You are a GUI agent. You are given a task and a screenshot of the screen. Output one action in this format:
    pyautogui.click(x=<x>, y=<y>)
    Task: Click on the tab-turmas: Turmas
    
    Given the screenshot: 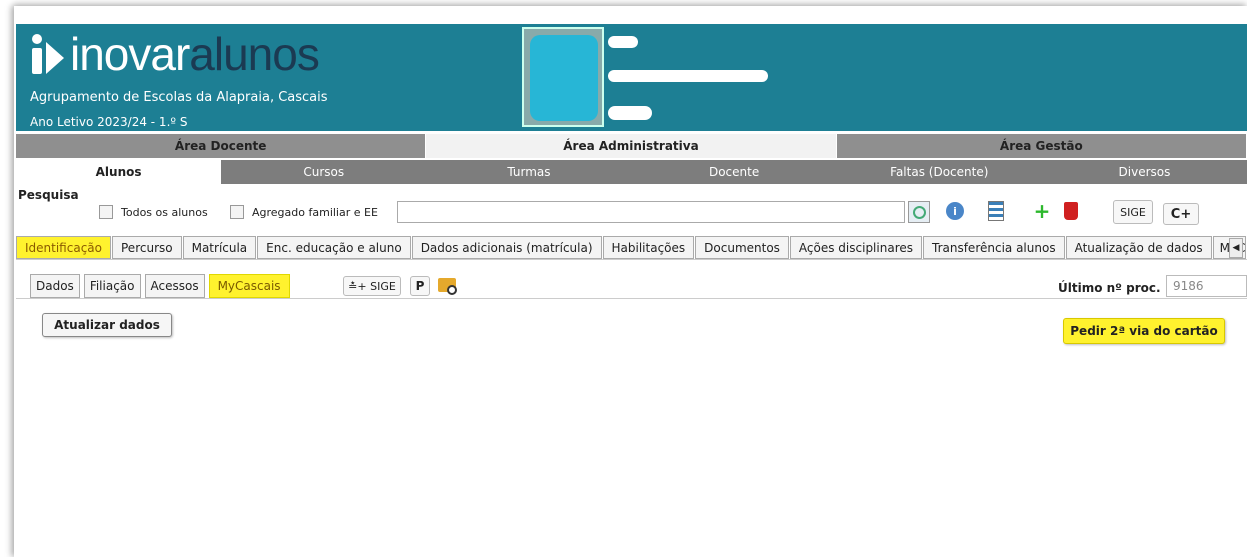 What is the action you would take?
    pyautogui.click(x=529, y=172)
    